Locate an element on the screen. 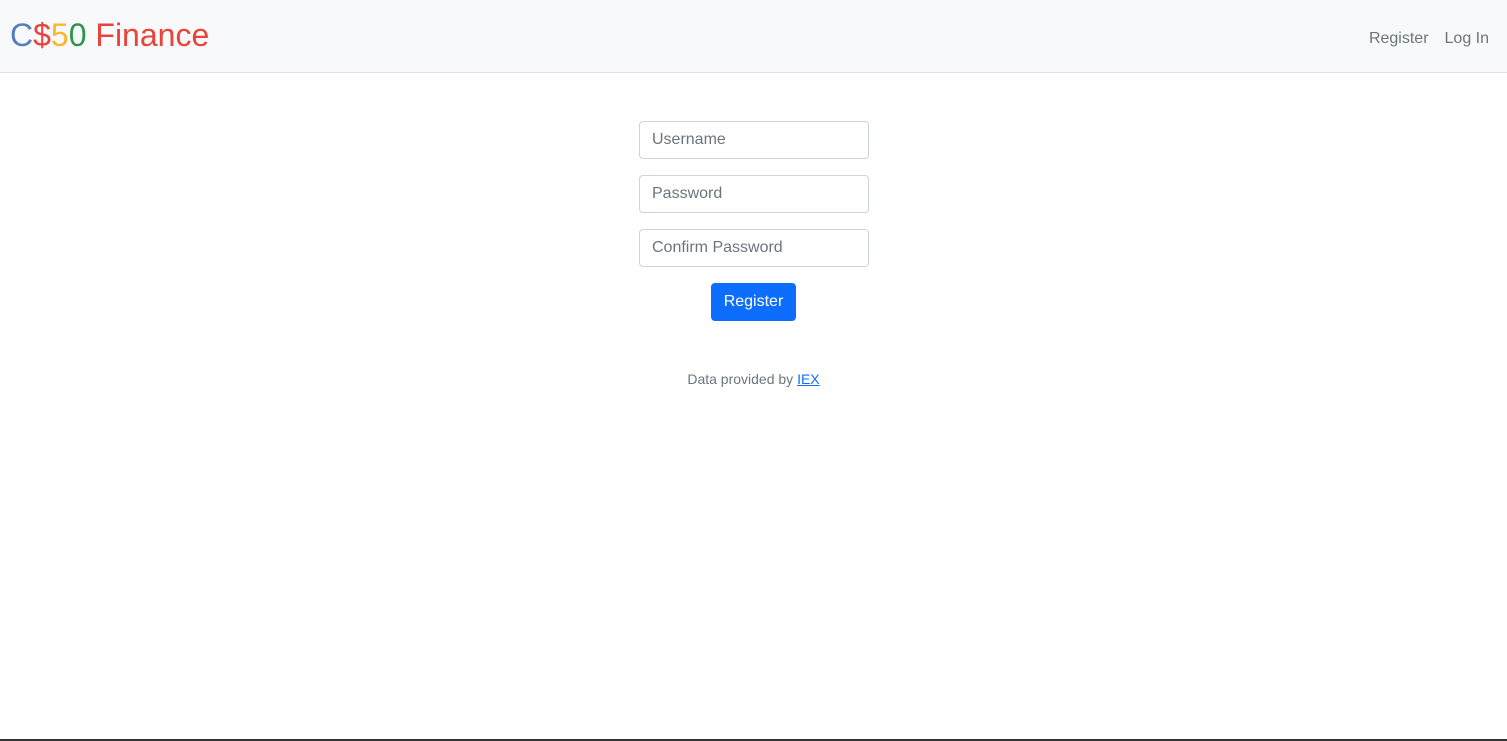 This screenshot has height=741, width=1507. register-button: Register is located at coordinates (753, 302).